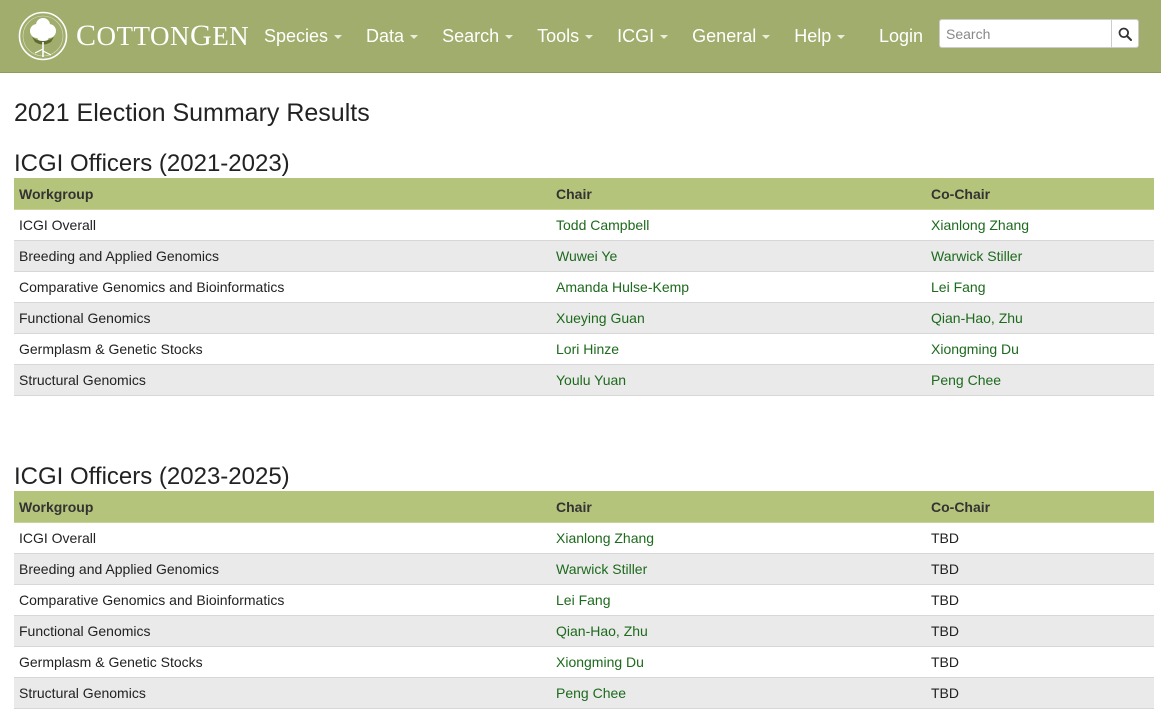 The image size is (1161, 723). Describe the element at coordinates (975, 349) in the screenshot. I see `co-chair-link: Xiongming Du` at that location.